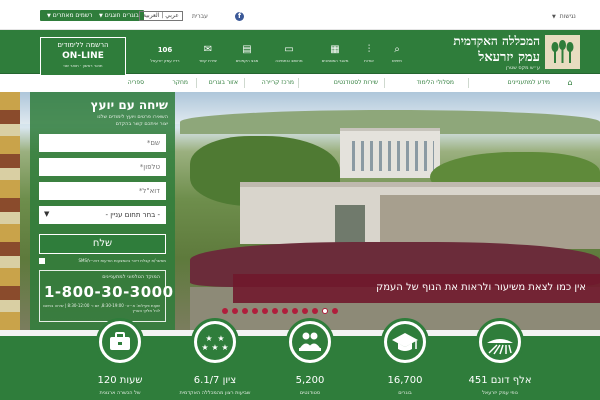 This screenshot has width=600, height=400. I want to click on name-field, so click(102, 143).